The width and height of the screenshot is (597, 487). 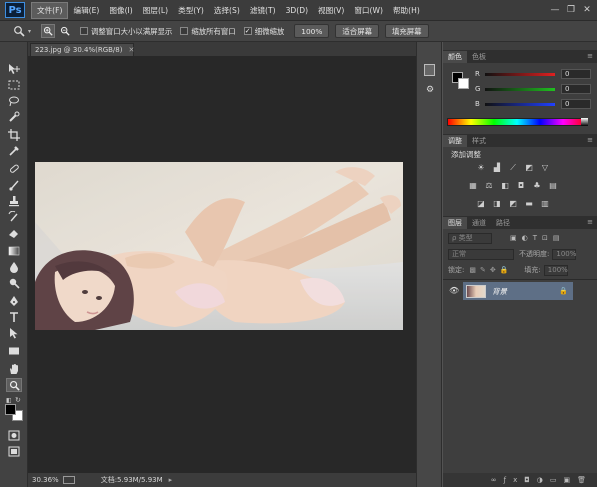 I want to click on crop-tool-icon, so click(x=14, y=135).